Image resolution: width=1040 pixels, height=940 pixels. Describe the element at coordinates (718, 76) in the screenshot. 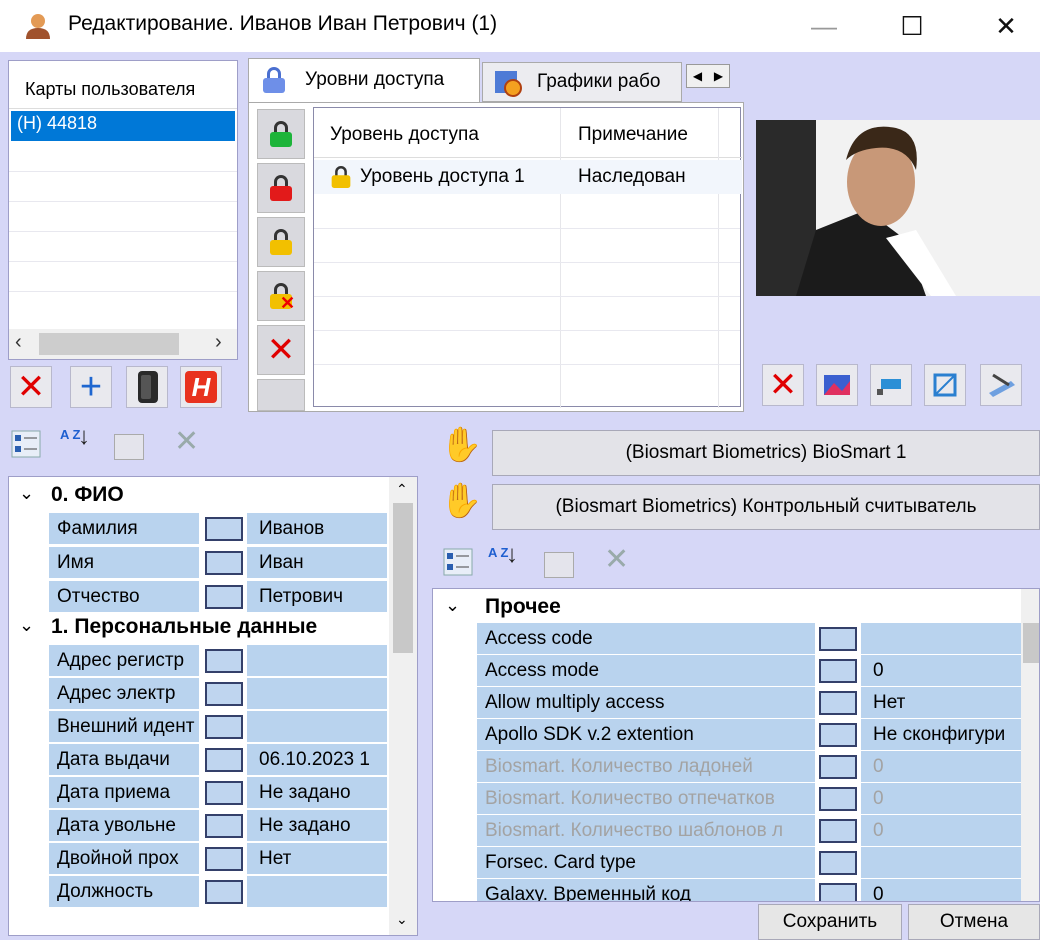

I see `tab-scroll-right-icon: ▶` at that location.